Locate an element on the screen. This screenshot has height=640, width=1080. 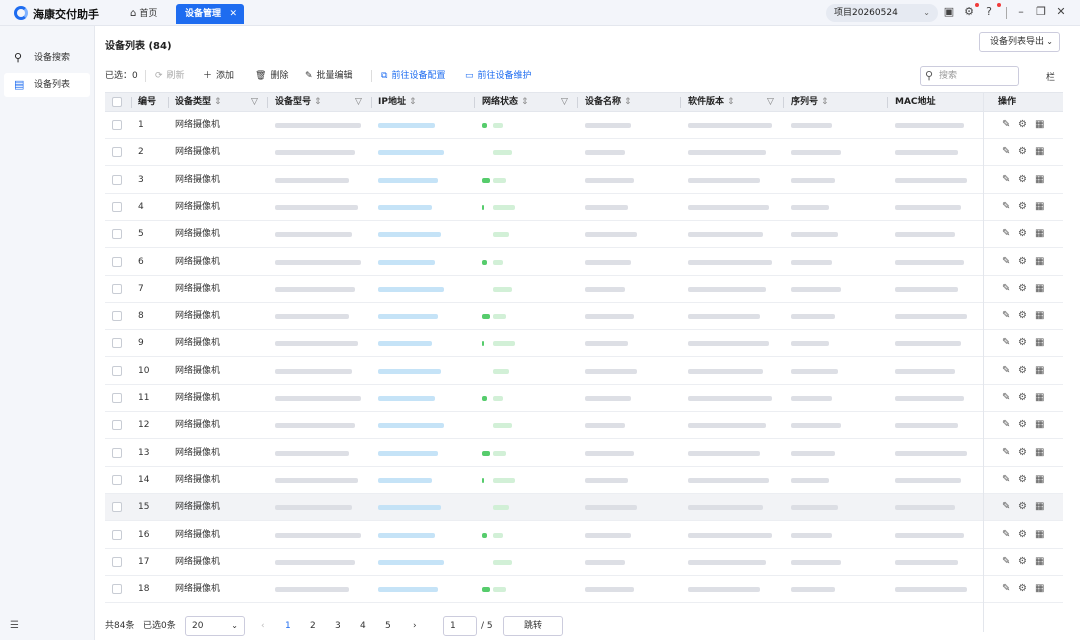
page-size-select: 20 ⌄ is located at coordinates (215, 626).